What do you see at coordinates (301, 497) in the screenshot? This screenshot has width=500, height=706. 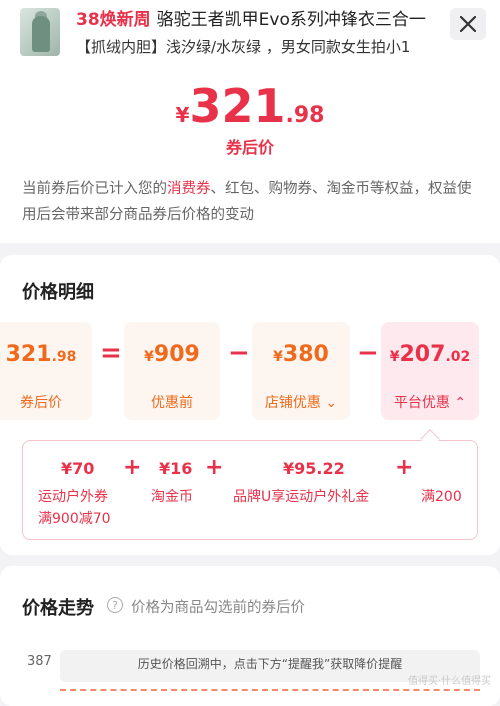 I see `item-label: 品牌U享运动户外礼金` at bounding box center [301, 497].